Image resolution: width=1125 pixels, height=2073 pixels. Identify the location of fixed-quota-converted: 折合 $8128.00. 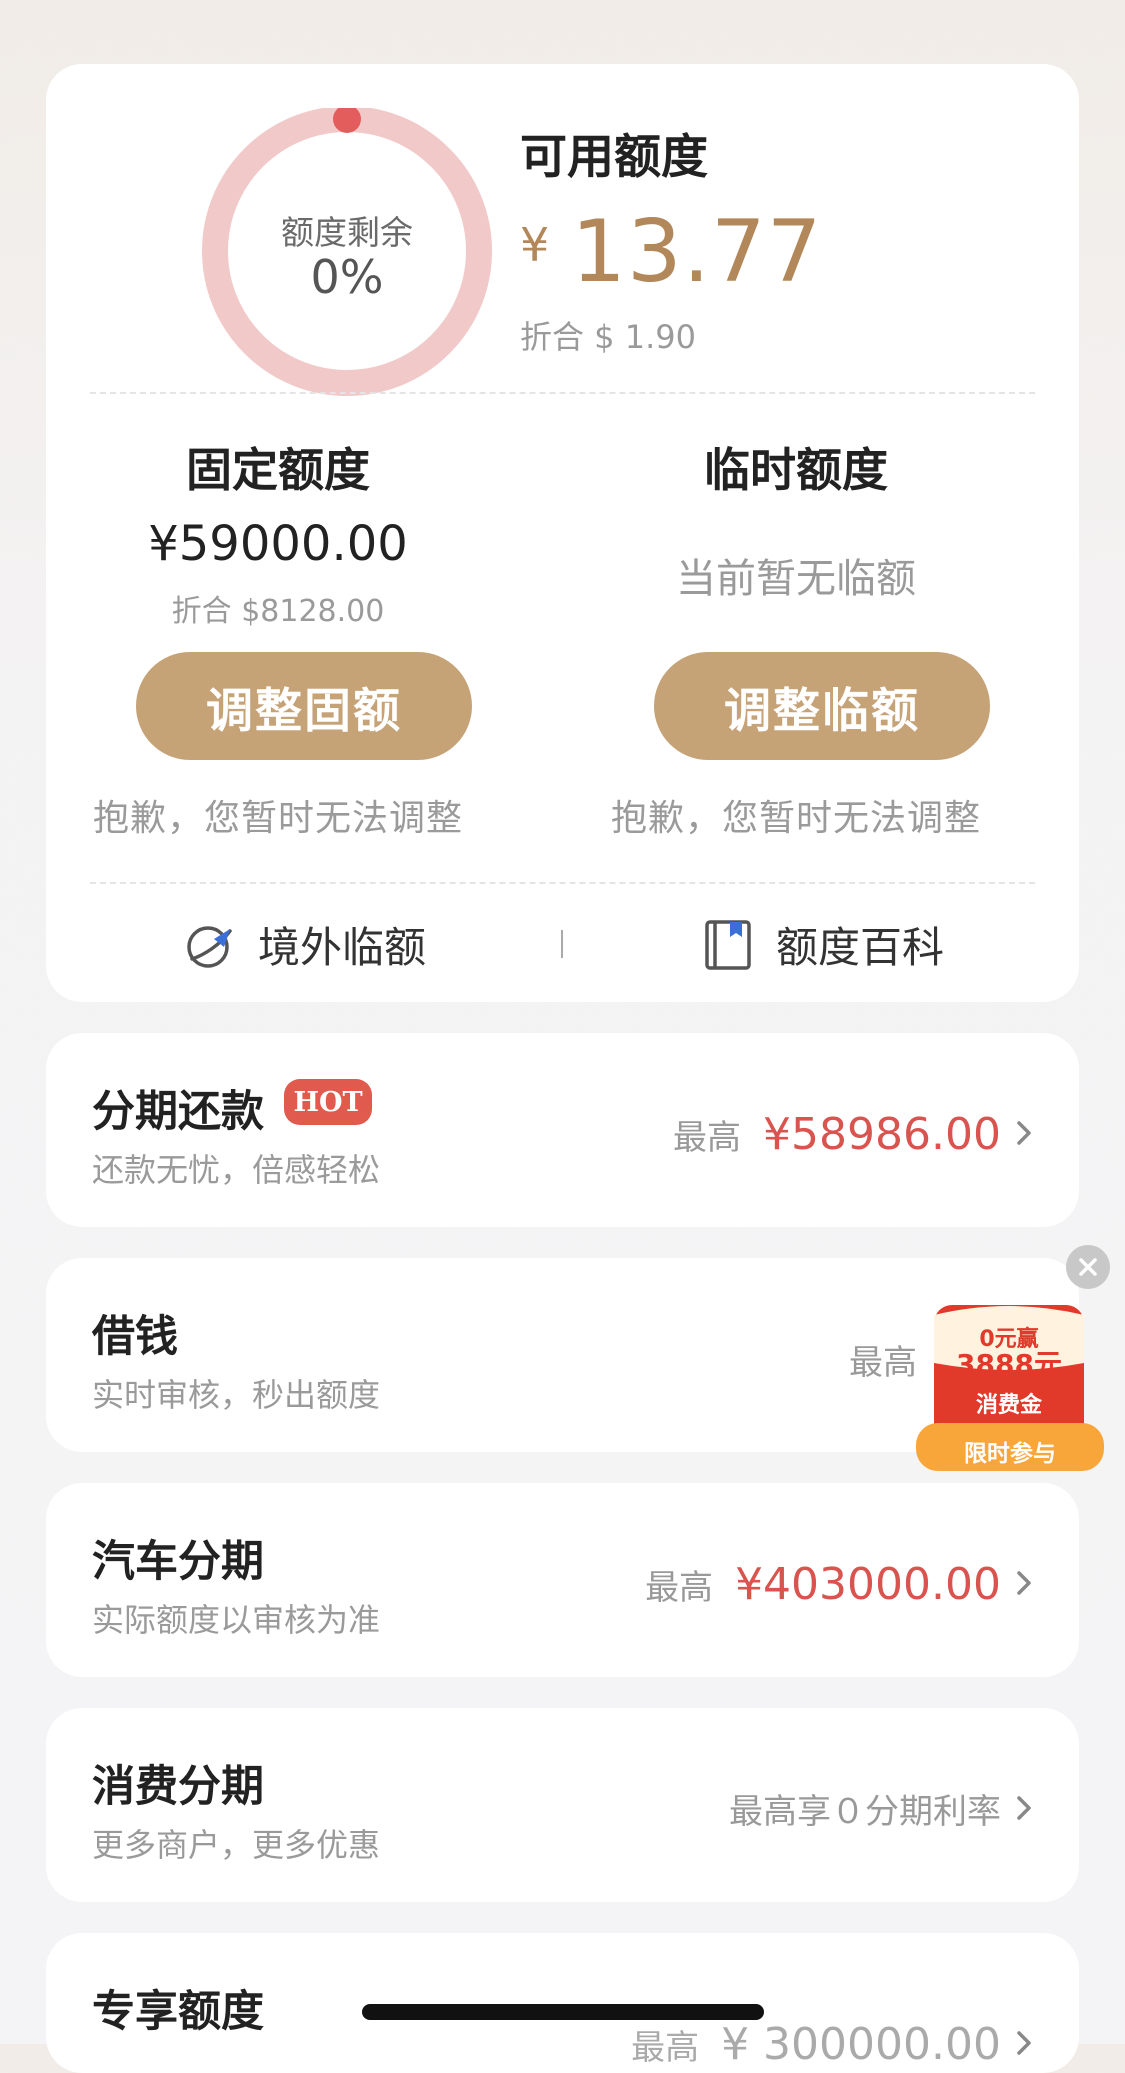
(278, 611).